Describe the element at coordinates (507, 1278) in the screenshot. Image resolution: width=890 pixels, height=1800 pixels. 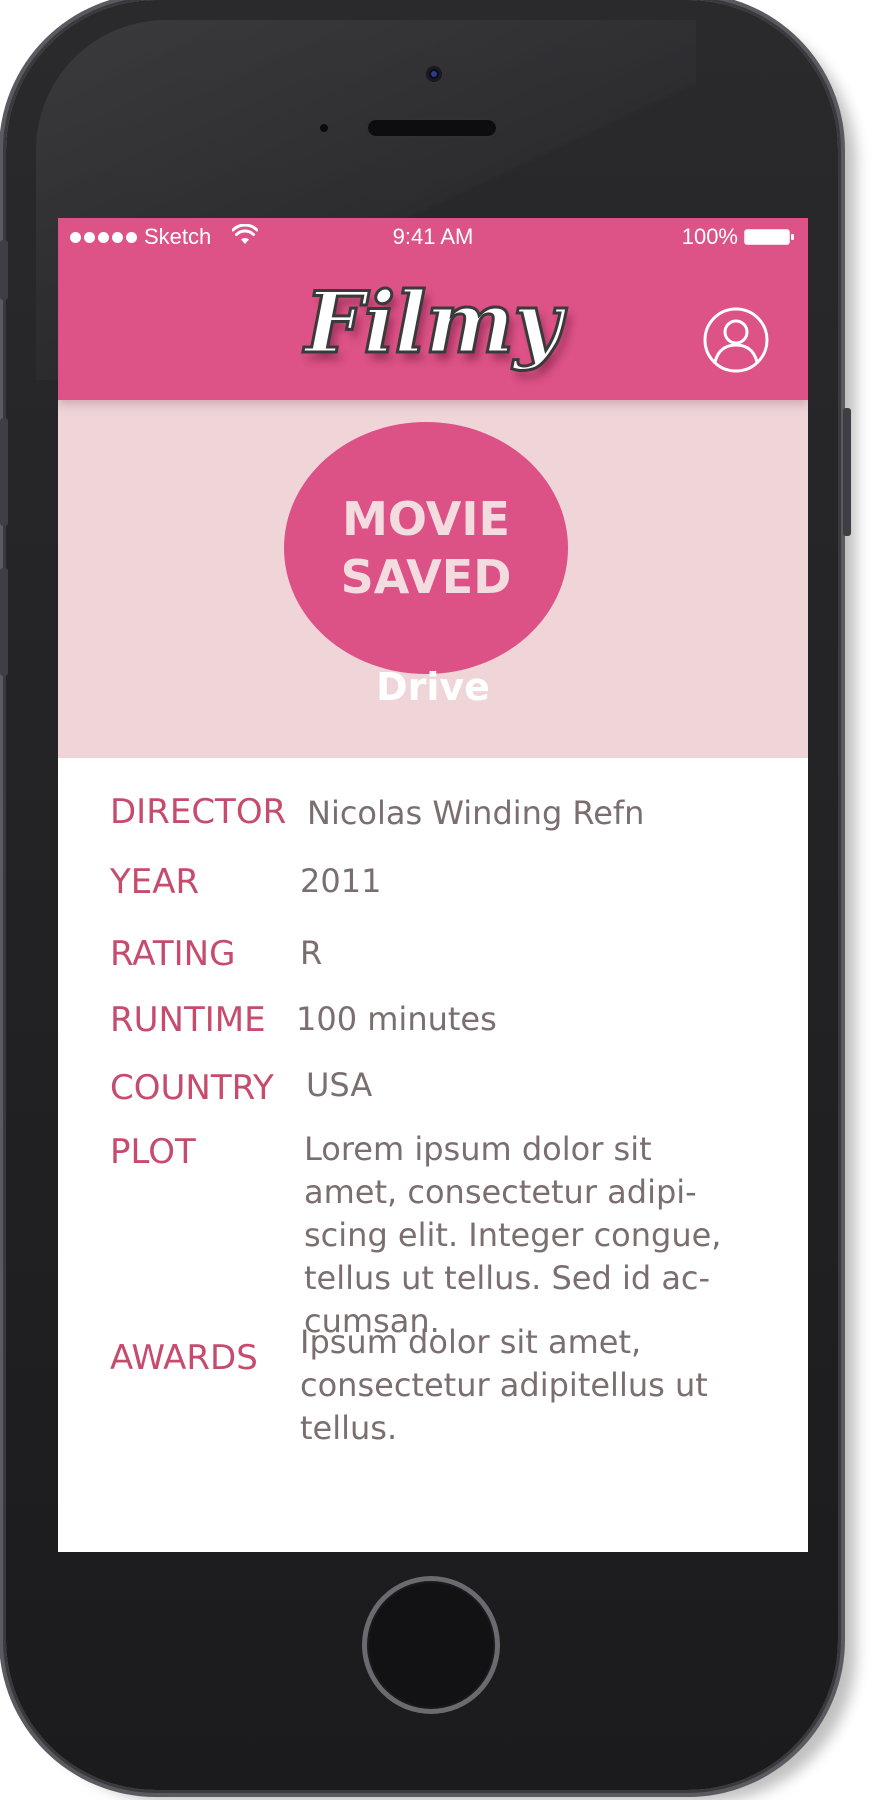
I see `plot-line: tellus ut tellus. Sed id ac-` at that location.